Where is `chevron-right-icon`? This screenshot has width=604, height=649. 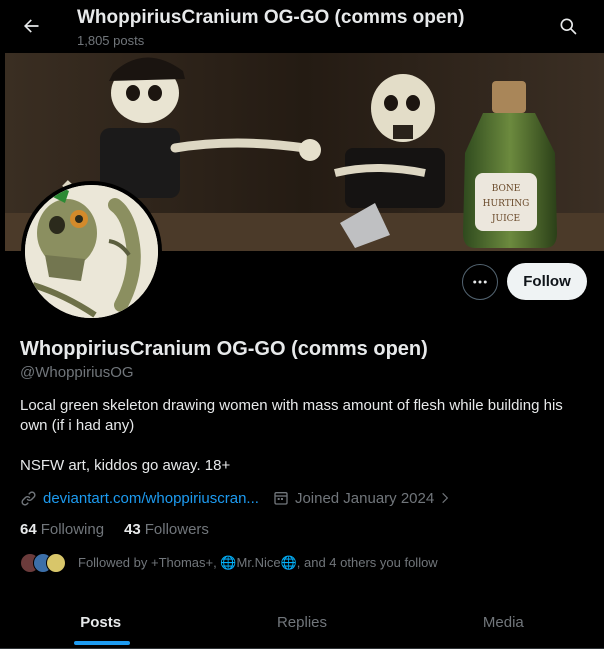
chevron-right-icon is located at coordinates (445, 498).